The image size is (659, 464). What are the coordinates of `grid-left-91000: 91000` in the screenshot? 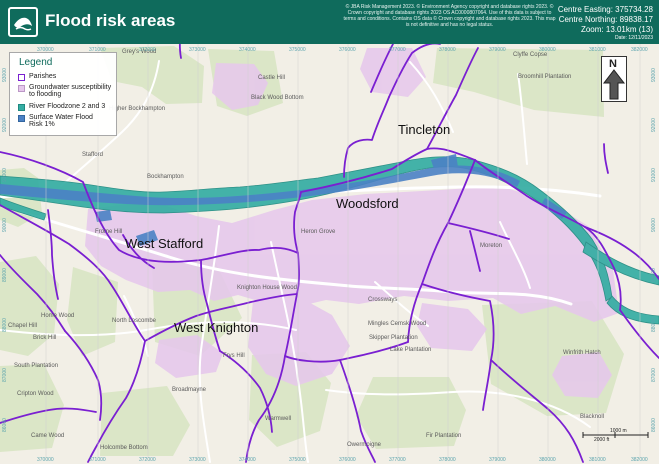 It's located at (5, 175).